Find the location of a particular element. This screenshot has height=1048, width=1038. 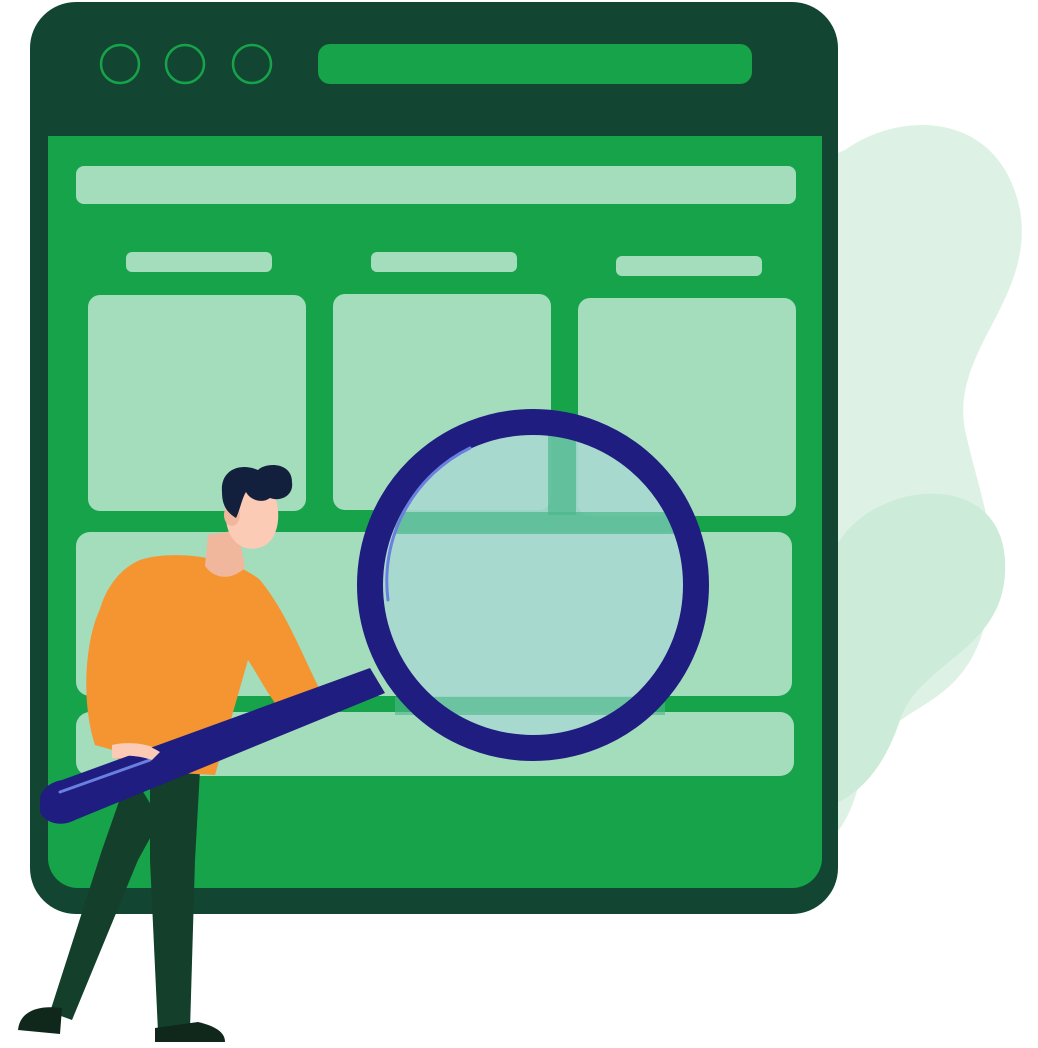

background-blob-front is located at coordinates (913, 651).